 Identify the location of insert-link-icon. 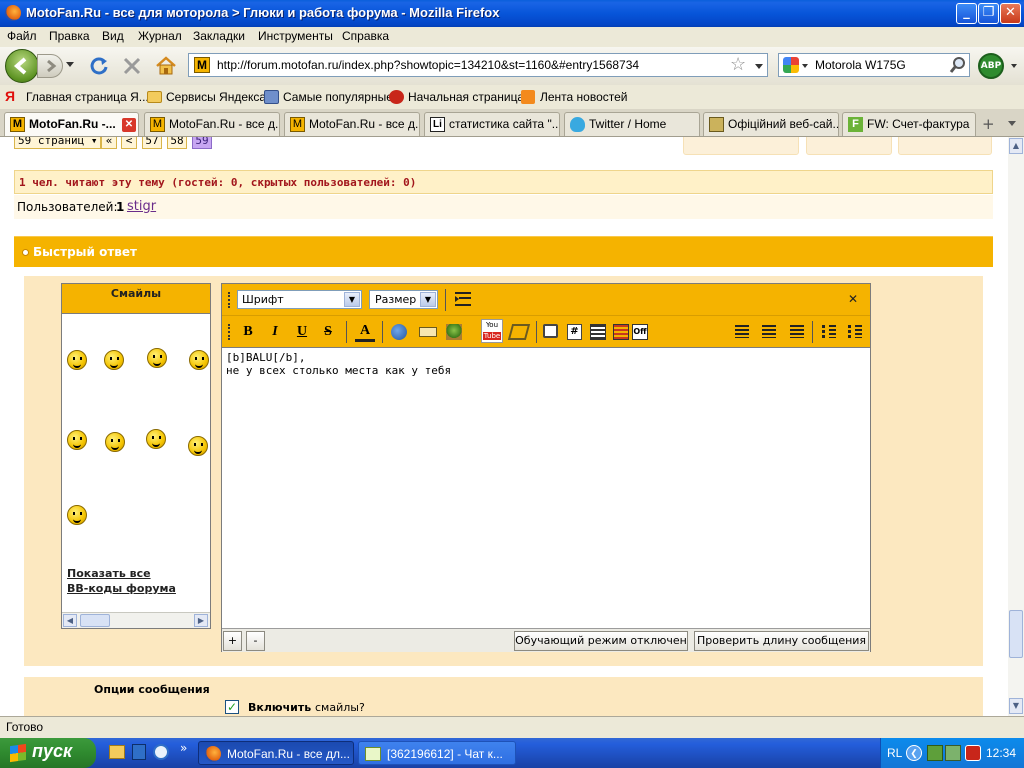
(399, 332).